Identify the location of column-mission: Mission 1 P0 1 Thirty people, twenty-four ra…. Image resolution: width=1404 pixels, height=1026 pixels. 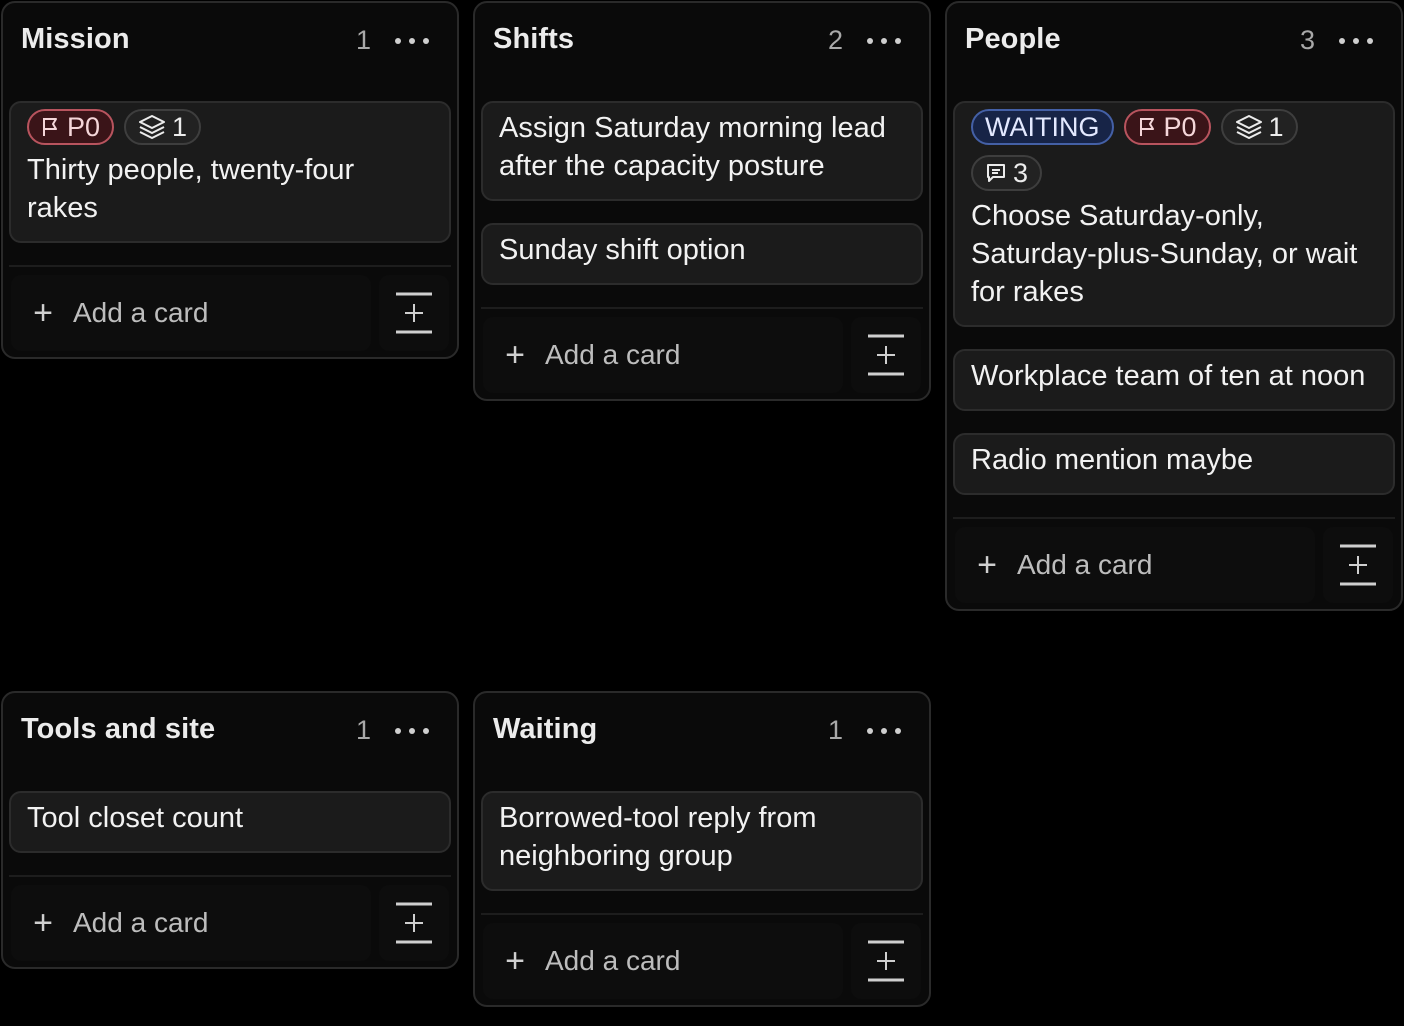
(230, 180).